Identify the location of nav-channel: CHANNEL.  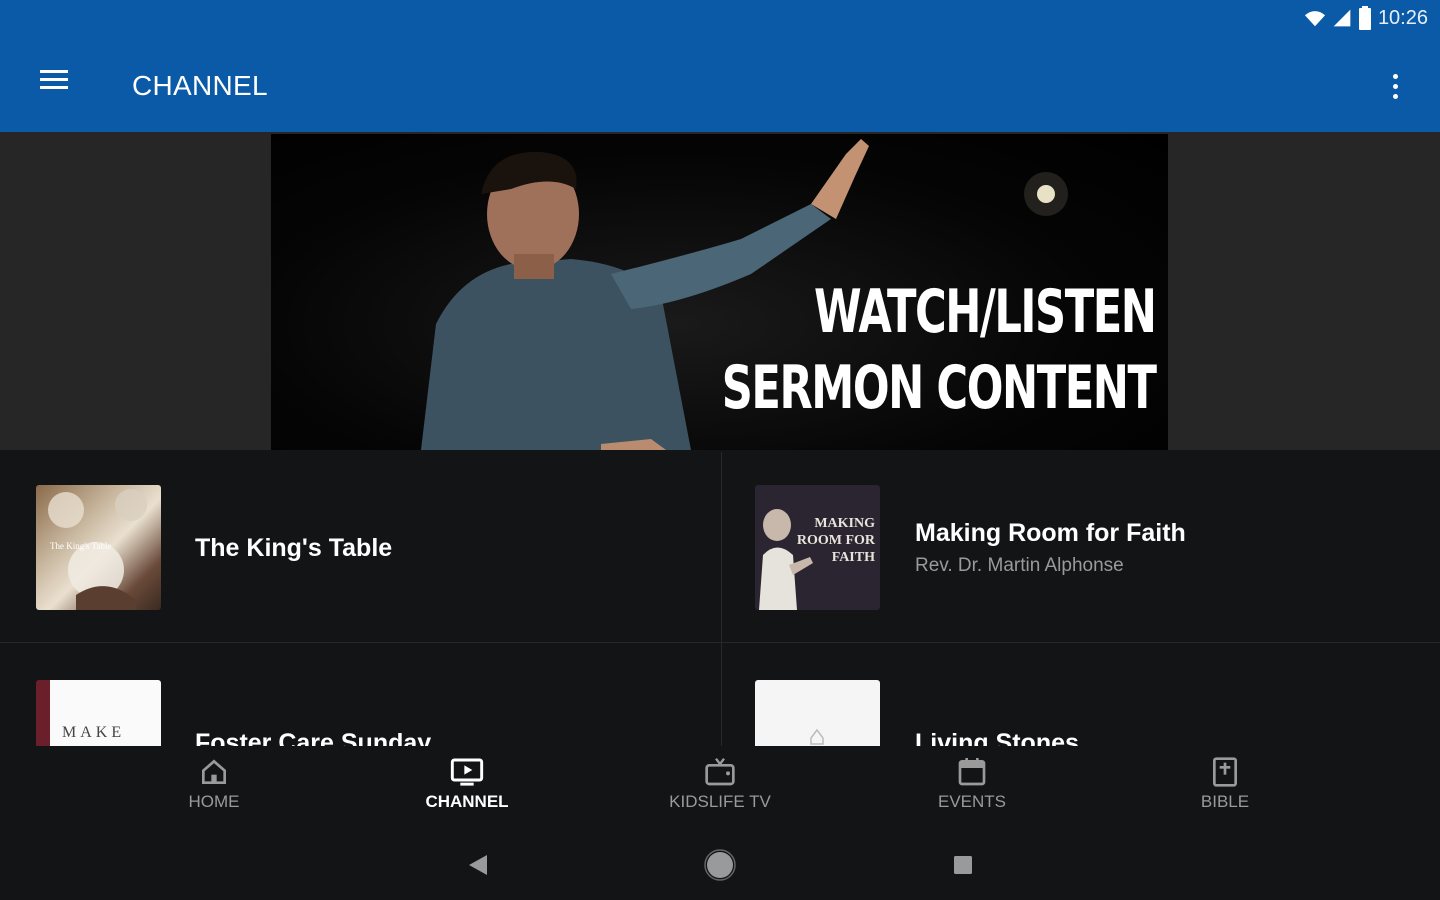
(467, 791).